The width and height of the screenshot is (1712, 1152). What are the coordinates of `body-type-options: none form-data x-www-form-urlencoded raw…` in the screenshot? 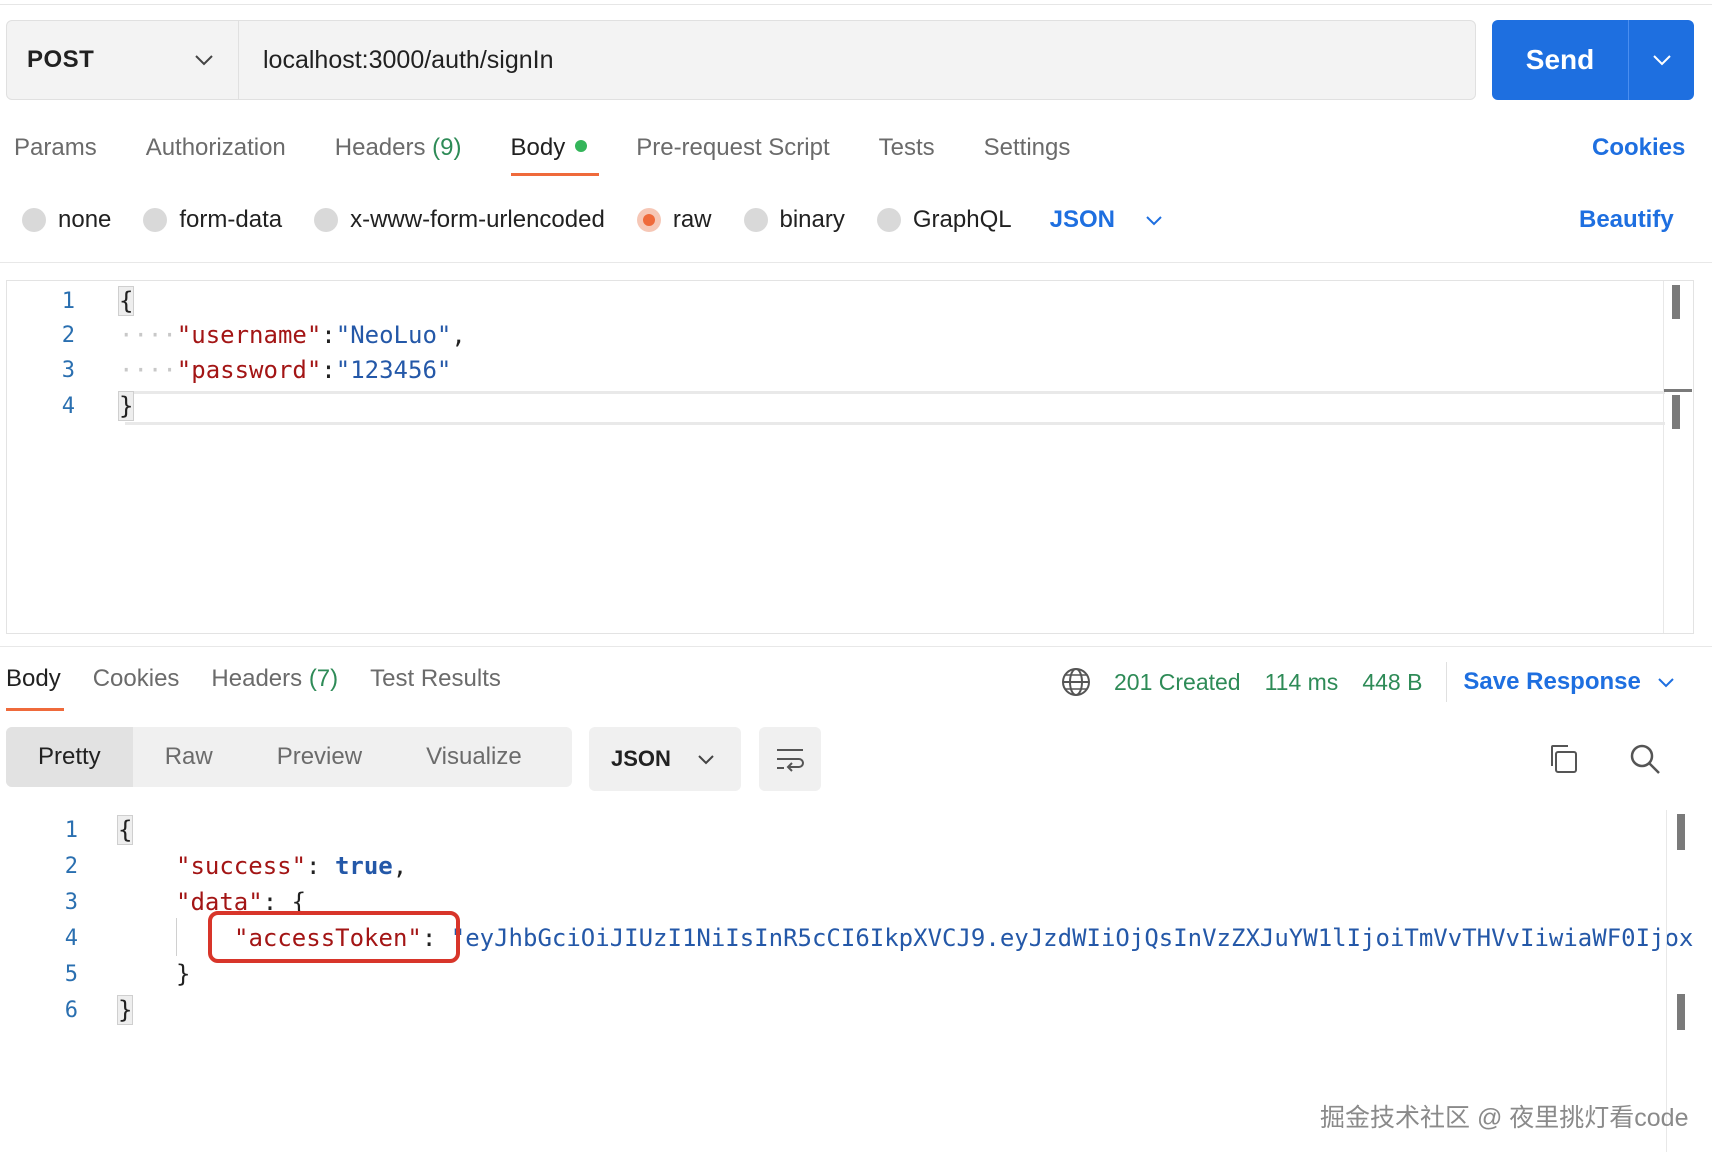 It's located at (592, 220).